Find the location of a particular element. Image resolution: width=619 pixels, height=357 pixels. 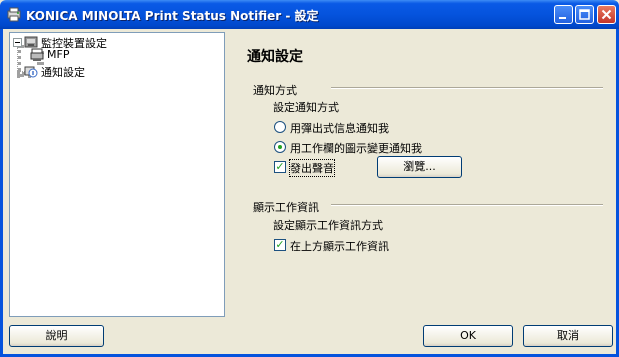

show-on-top-checkbox: ✓ is located at coordinates (280, 245).